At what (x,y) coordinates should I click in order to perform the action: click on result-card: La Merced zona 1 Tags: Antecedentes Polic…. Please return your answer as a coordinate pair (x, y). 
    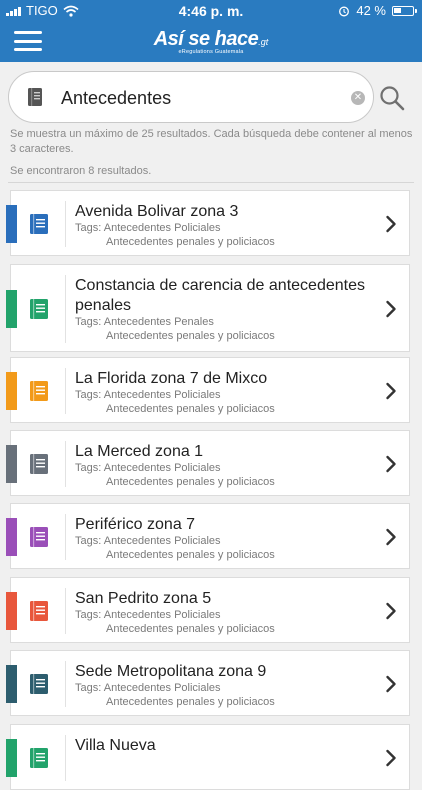
    Looking at the image, I should click on (208, 463).